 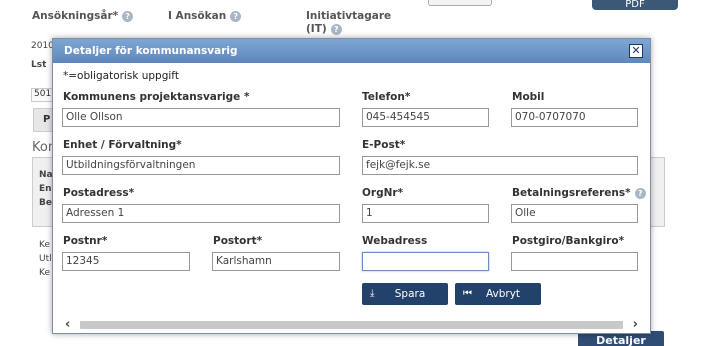 I want to click on spara-label: Spara, so click(x=410, y=294).